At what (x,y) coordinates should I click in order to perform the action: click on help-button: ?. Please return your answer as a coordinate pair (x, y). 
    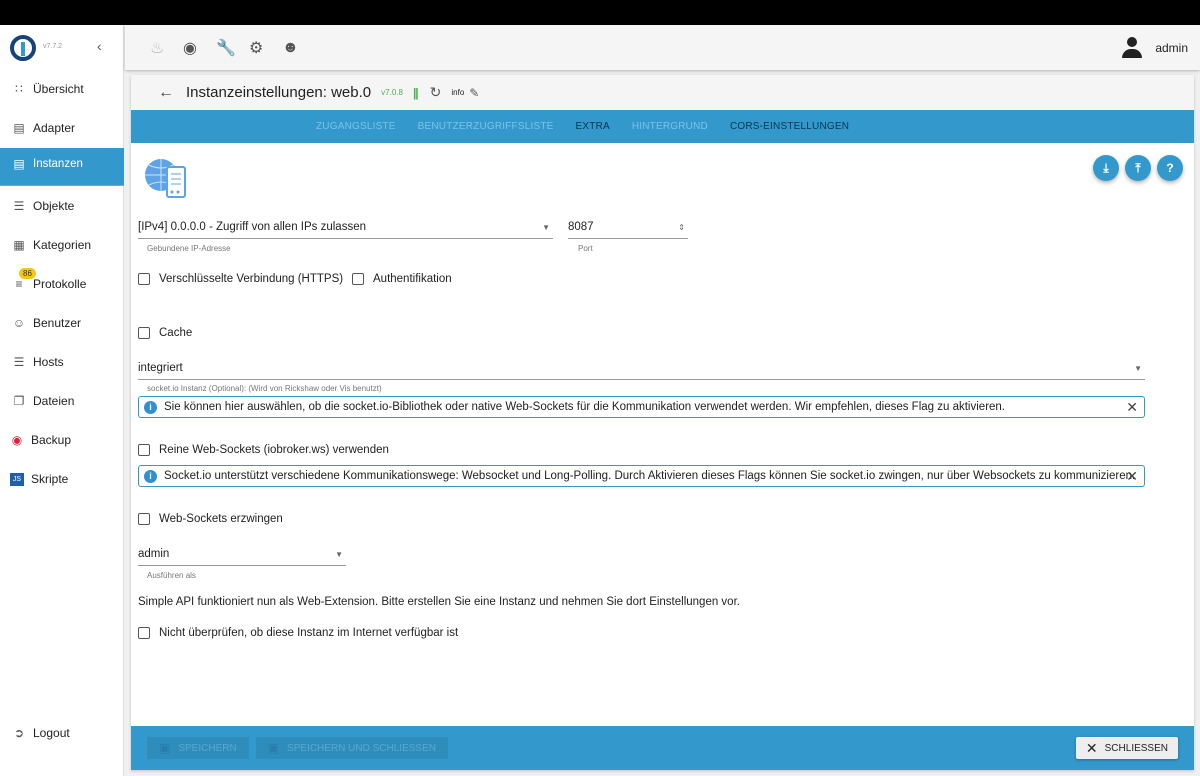
    Looking at the image, I should click on (1170, 168).